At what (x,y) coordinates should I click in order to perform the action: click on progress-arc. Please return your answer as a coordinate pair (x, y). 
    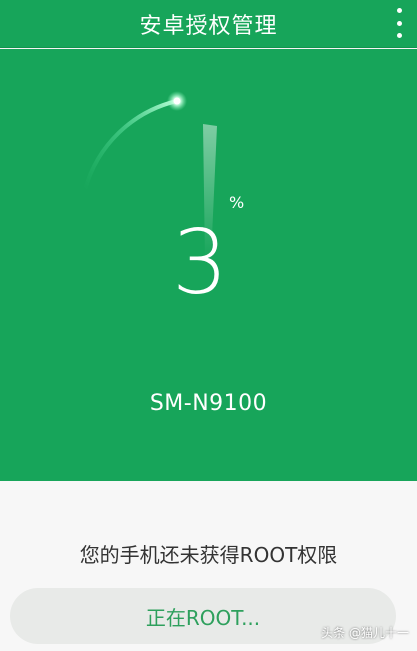
    Looking at the image, I should click on (131, 145).